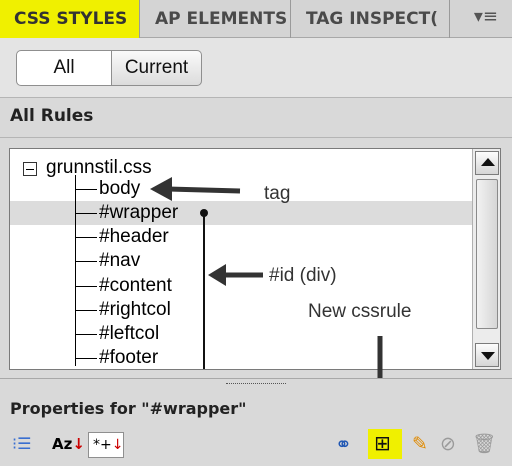  What do you see at coordinates (102, 445) in the screenshot?
I see `show-set-label: *+` at bounding box center [102, 445].